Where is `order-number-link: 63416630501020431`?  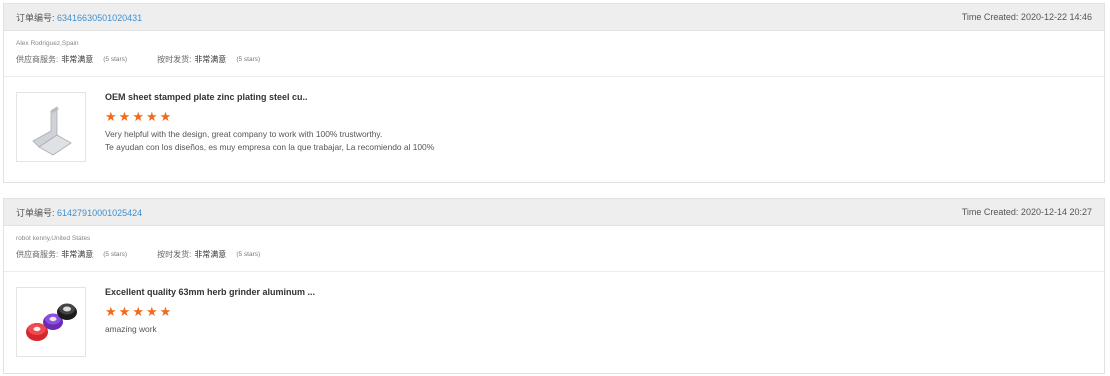 order-number-link: 63416630501020431 is located at coordinates (99, 18).